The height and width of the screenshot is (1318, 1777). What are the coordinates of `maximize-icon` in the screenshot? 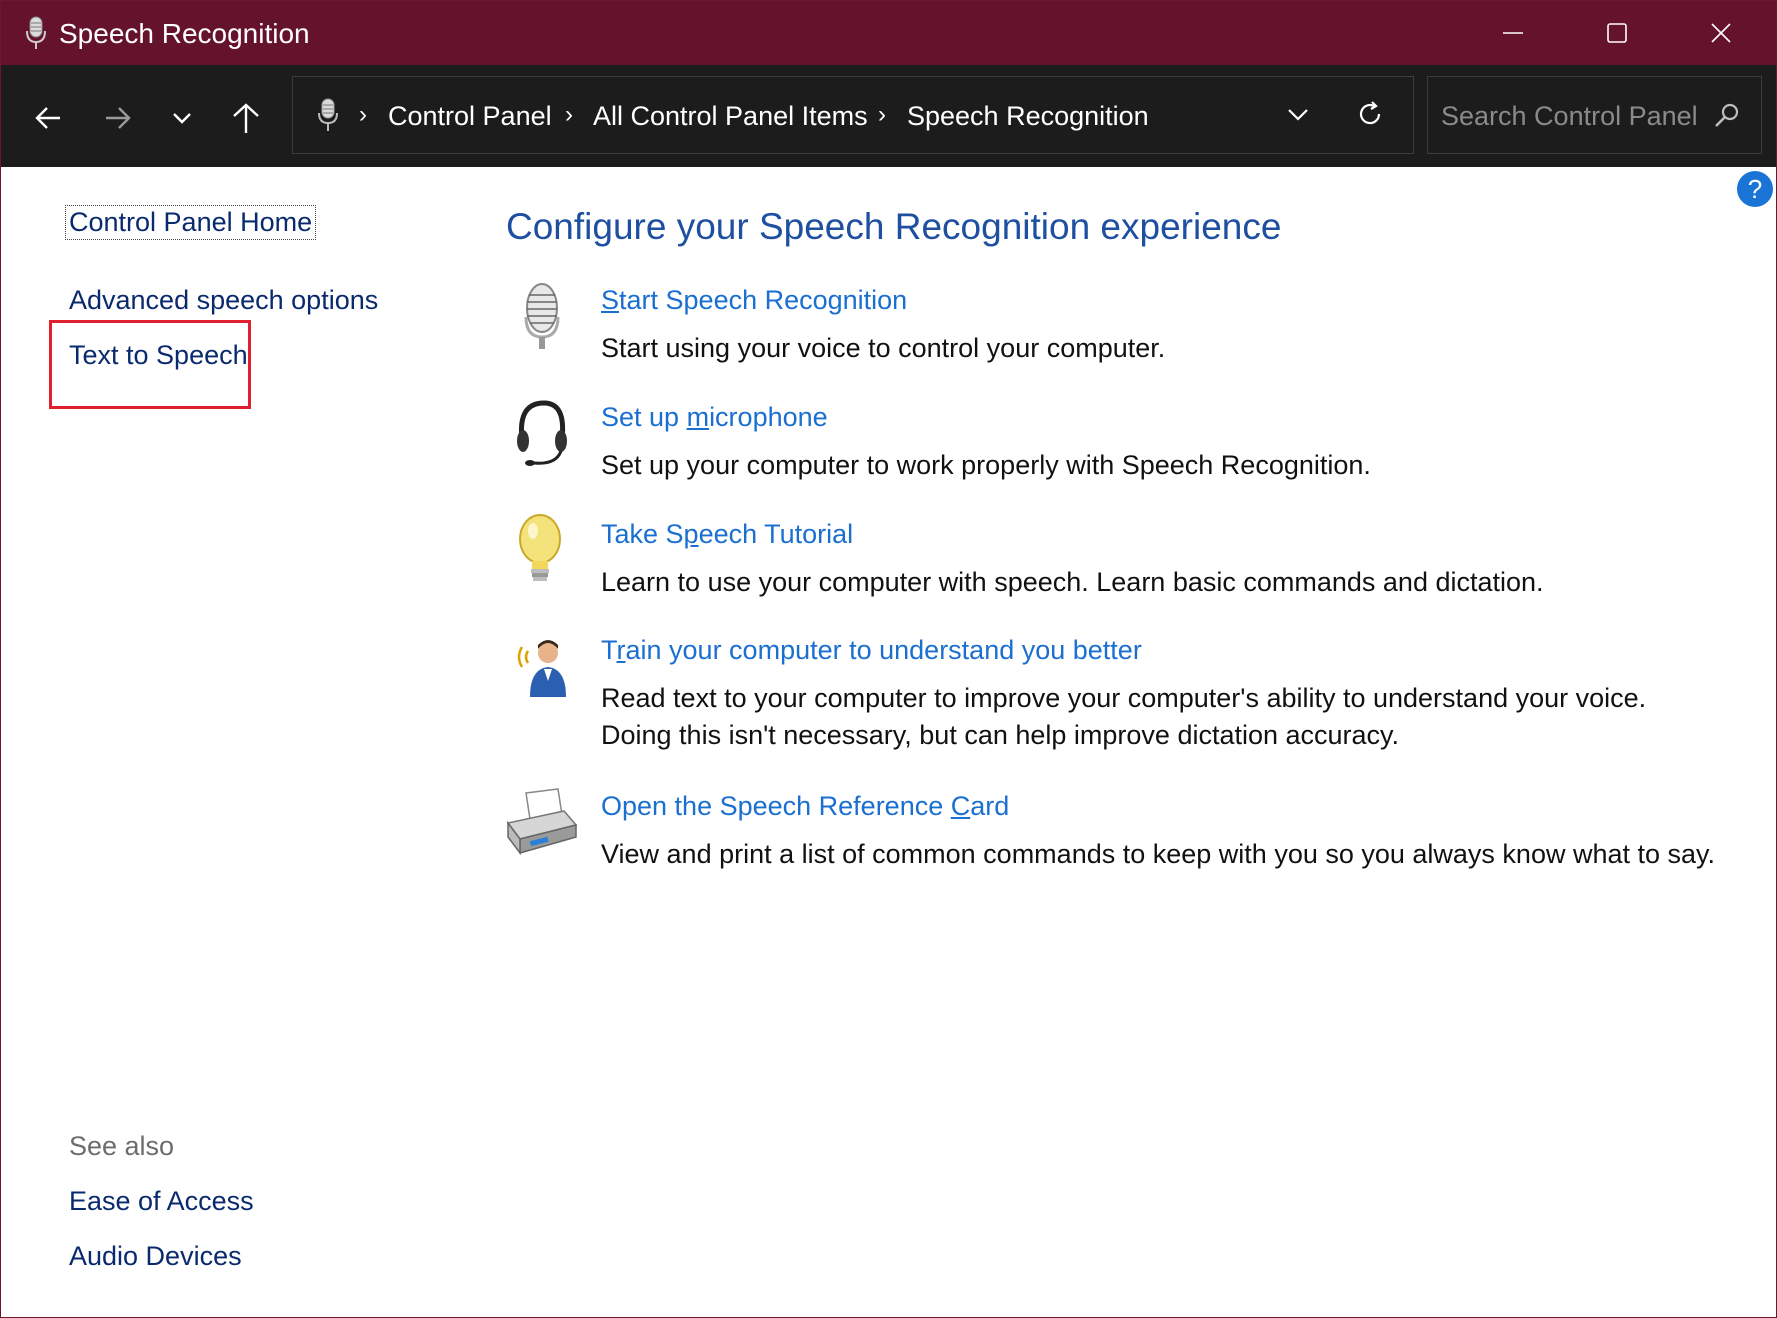 It's located at (1617, 33).